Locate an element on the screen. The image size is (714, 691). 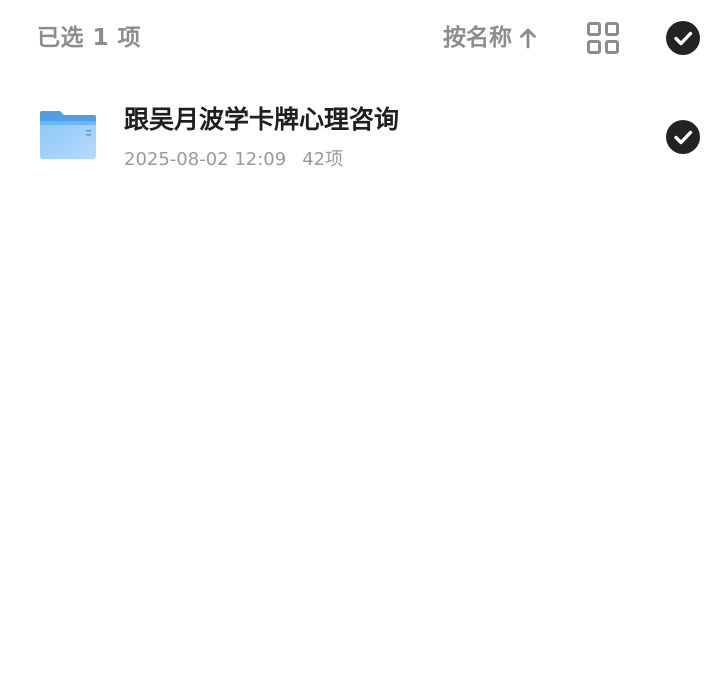
select-all-check is located at coordinates (683, 38).